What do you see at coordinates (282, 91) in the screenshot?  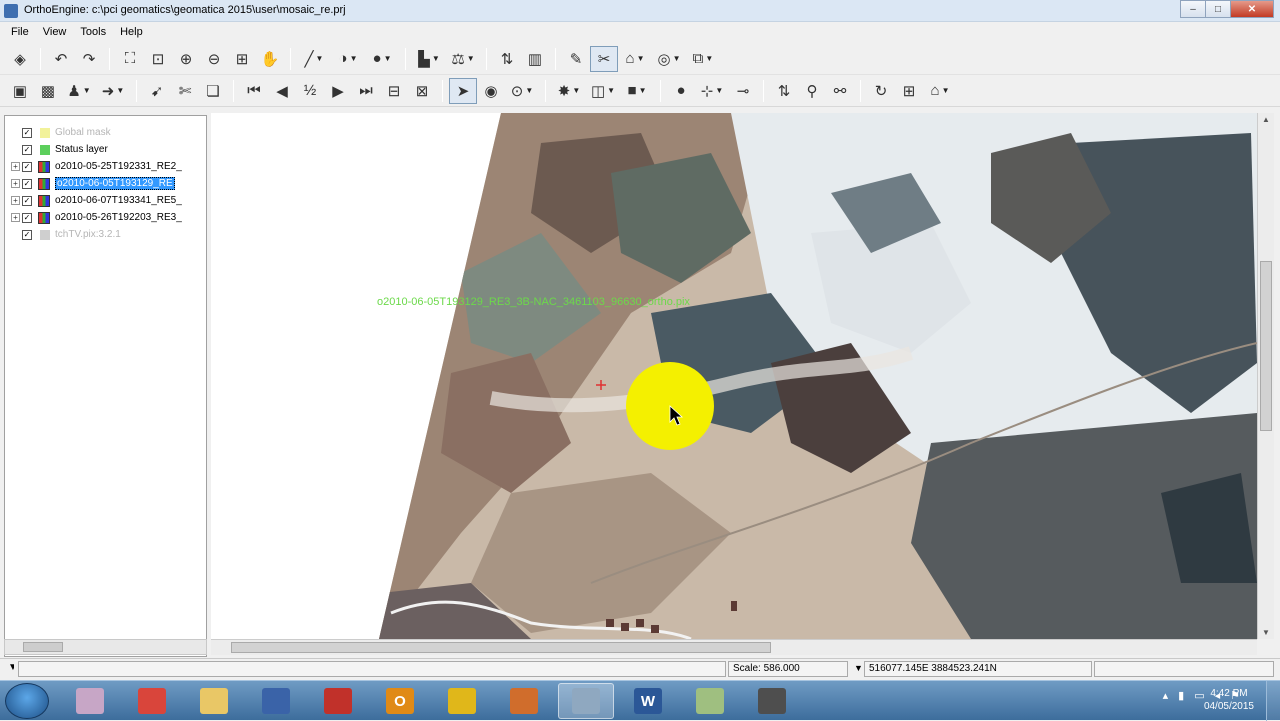 I see `prev-button: ◀` at bounding box center [282, 91].